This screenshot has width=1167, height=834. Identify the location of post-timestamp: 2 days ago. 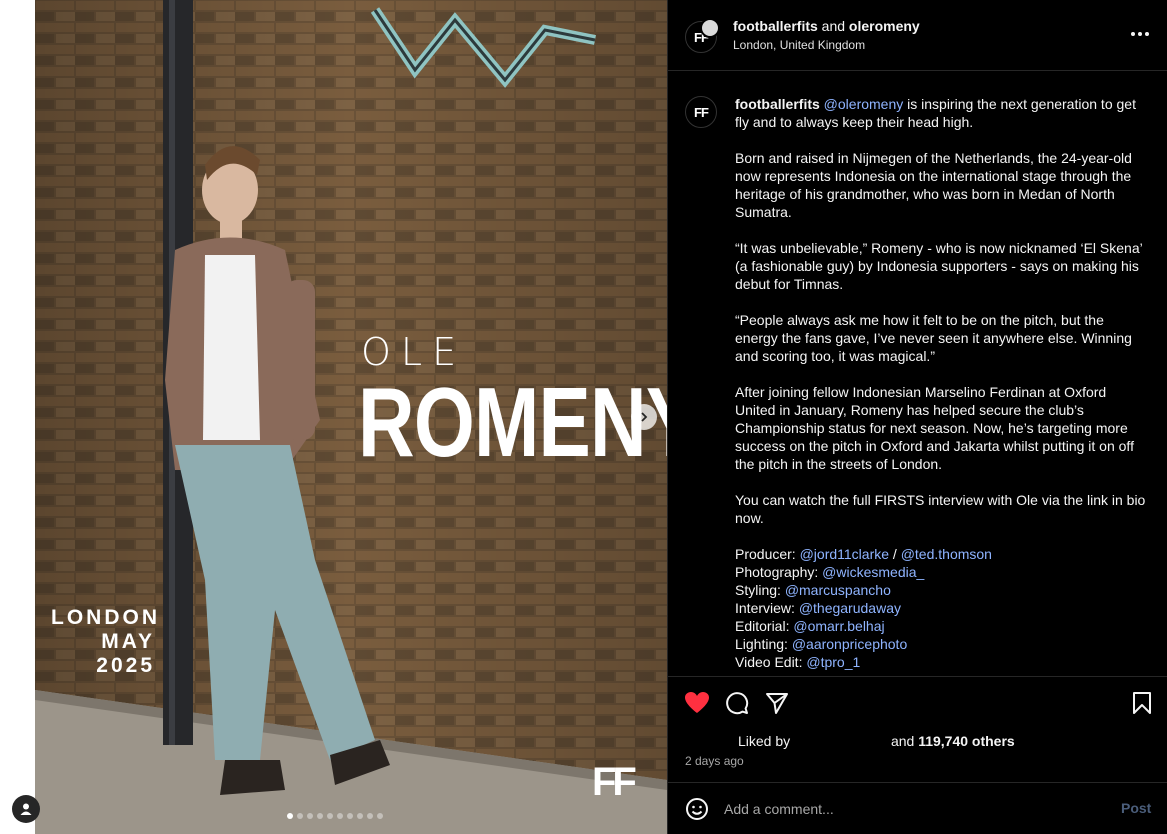
(714, 761).